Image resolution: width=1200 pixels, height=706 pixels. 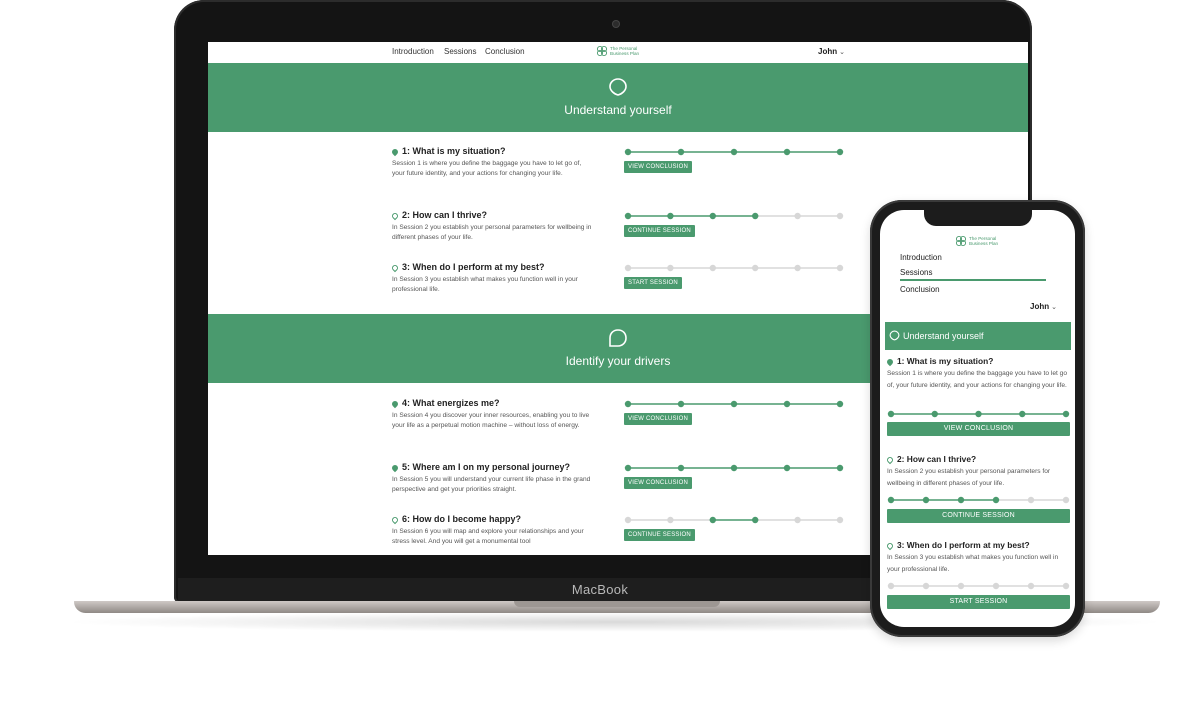 I want to click on section-header-understand-yourself: Understand yourself, so click(x=978, y=336).